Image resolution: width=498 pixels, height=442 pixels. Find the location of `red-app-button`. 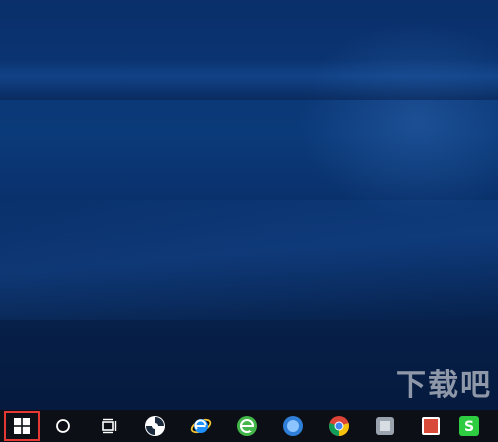

red-app-button is located at coordinates (431, 426).